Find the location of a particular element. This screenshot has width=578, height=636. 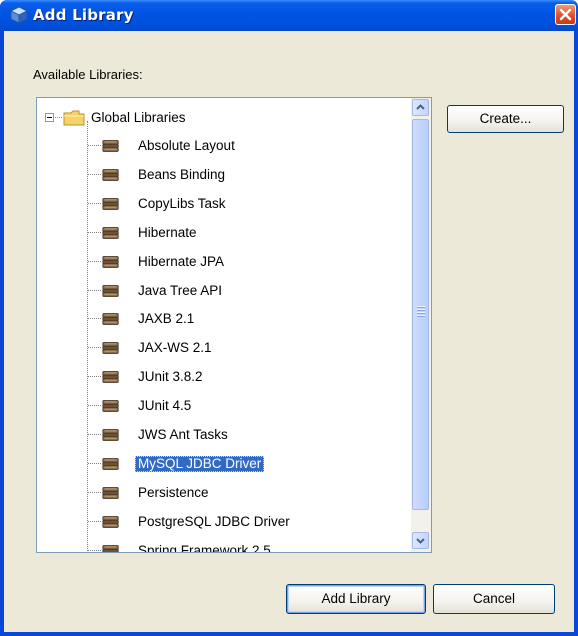

tree-item-row: JAXB 2.1 is located at coordinates (226, 319).